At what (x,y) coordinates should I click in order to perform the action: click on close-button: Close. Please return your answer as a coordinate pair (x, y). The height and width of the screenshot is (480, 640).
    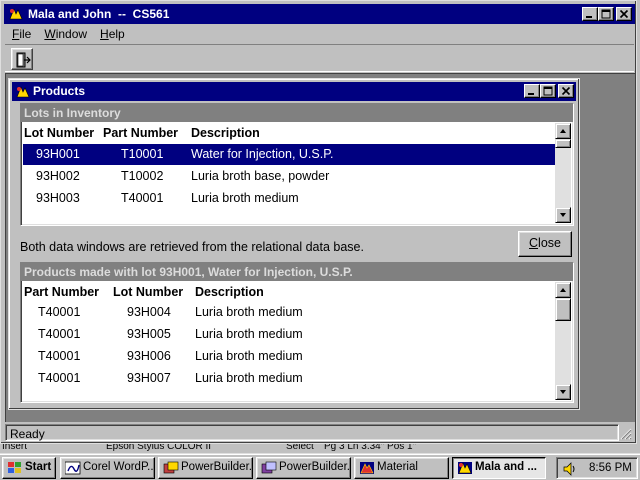
    Looking at the image, I should click on (545, 244).